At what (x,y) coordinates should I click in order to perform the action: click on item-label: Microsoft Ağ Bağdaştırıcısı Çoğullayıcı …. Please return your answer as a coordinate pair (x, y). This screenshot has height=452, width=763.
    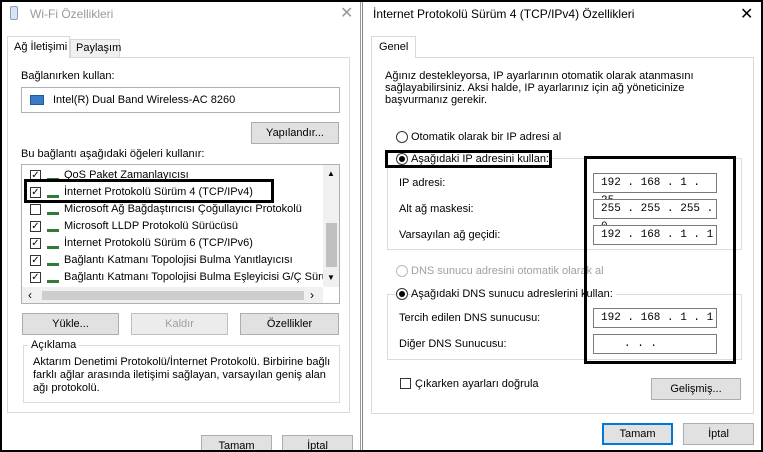
    Looking at the image, I should click on (183, 209).